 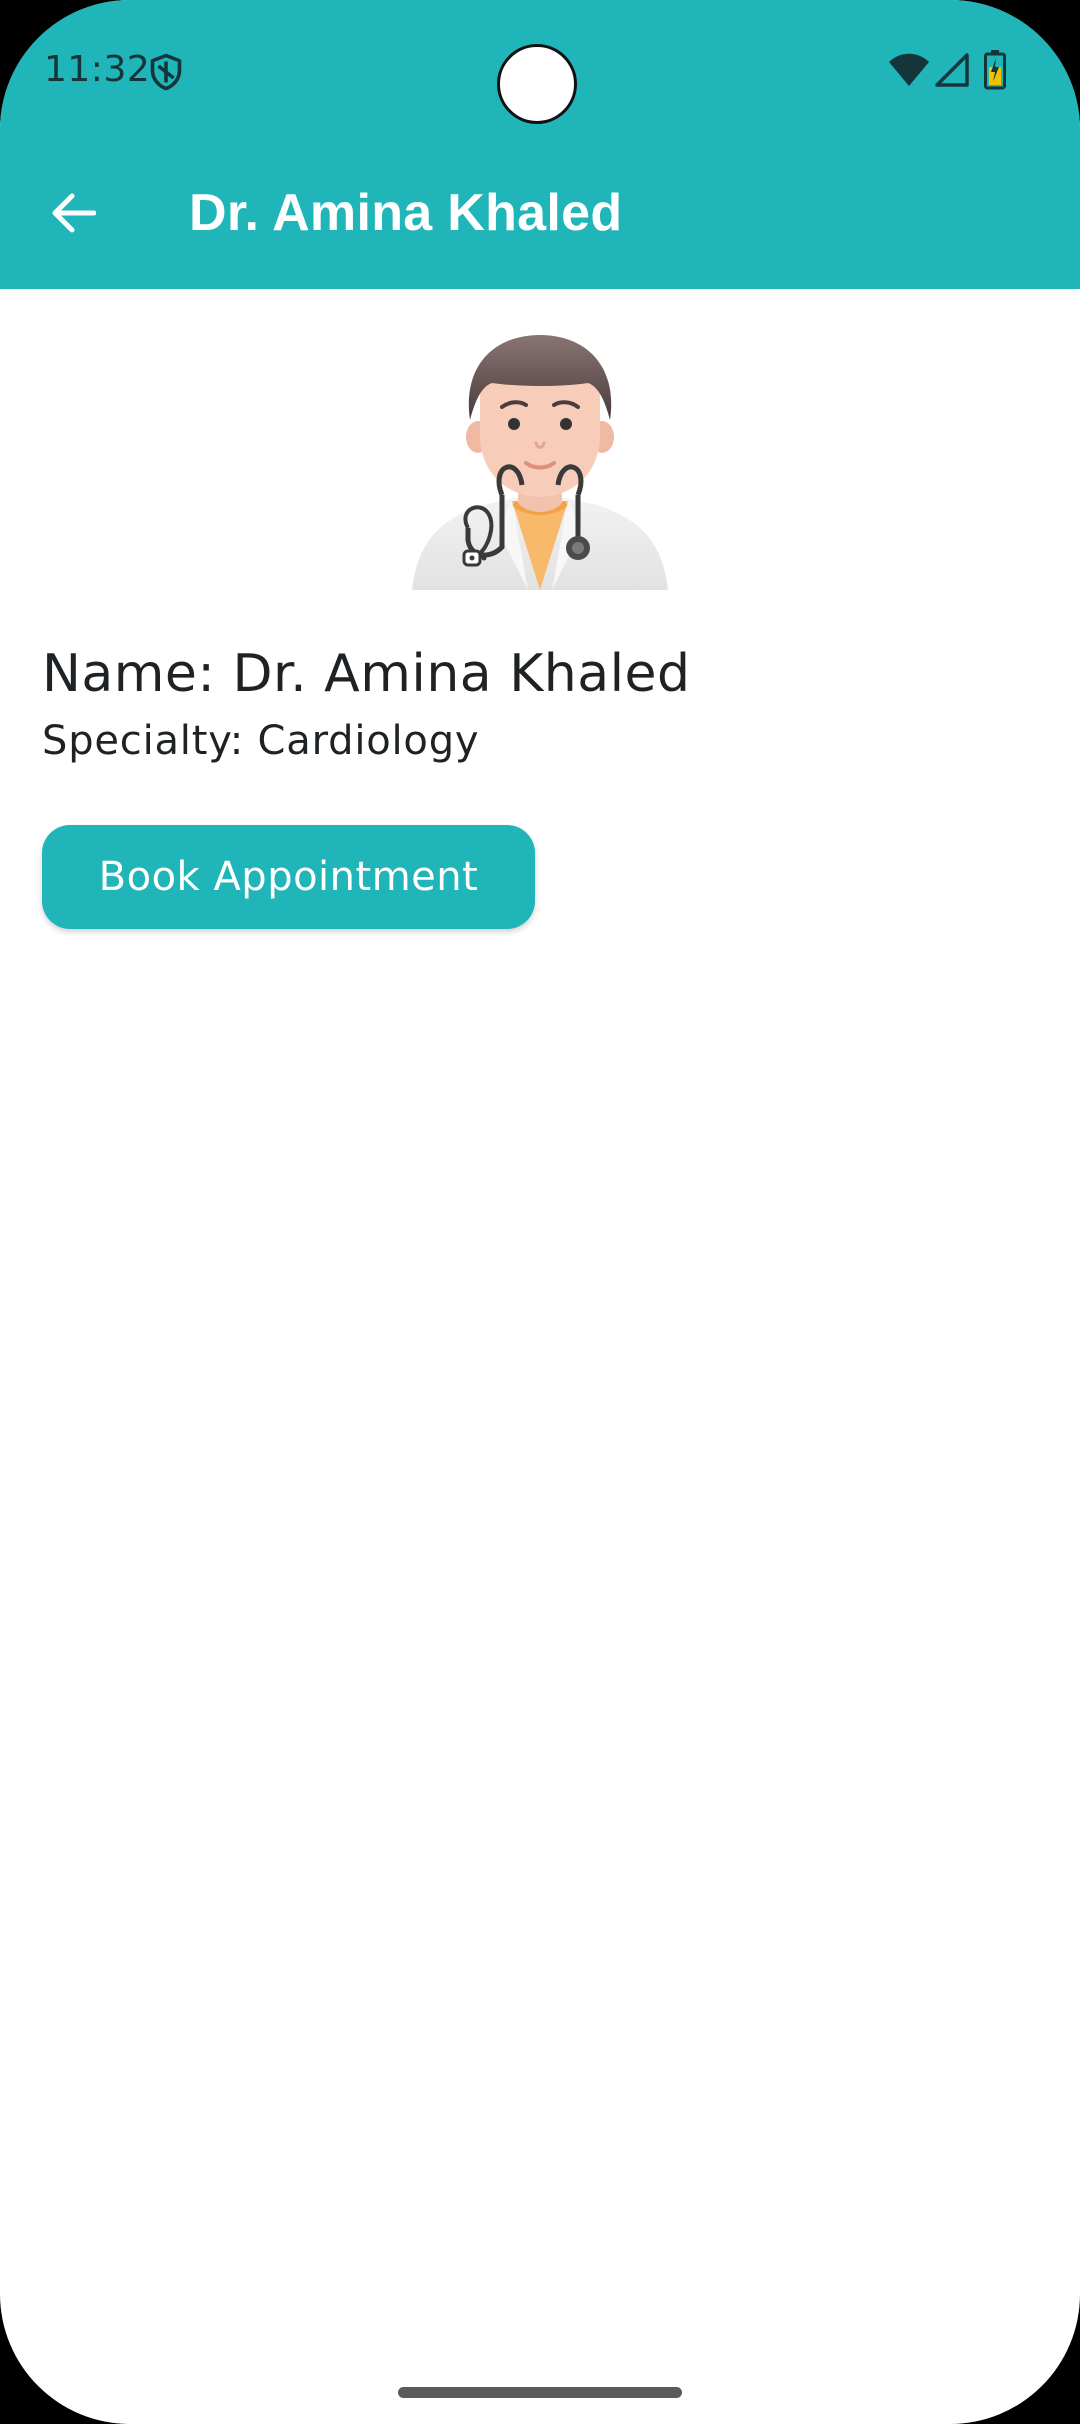 What do you see at coordinates (166, 72) in the screenshot?
I see `shield-icon` at bounding box center [166, 72].